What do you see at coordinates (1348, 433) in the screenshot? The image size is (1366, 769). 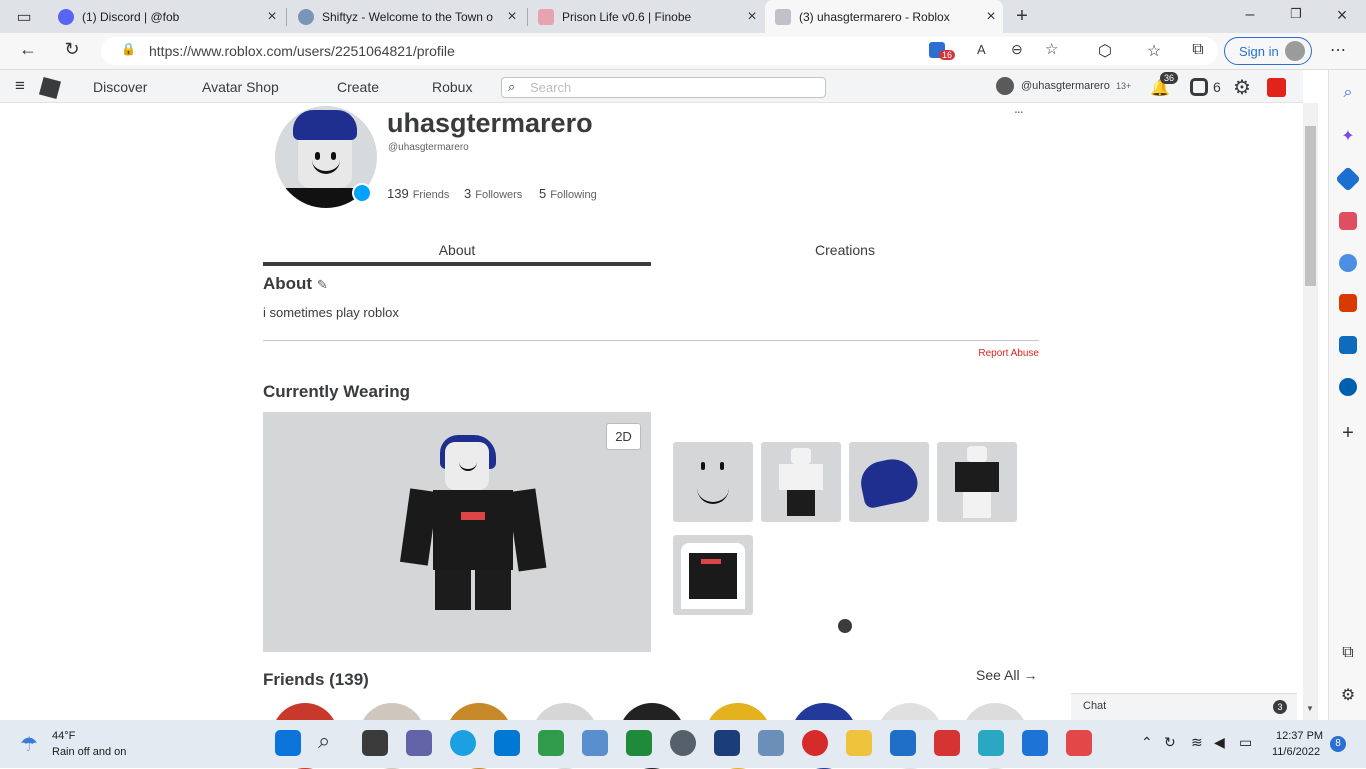 I see `add-sidebar-icon: +` at bounding box center [1348, 433].